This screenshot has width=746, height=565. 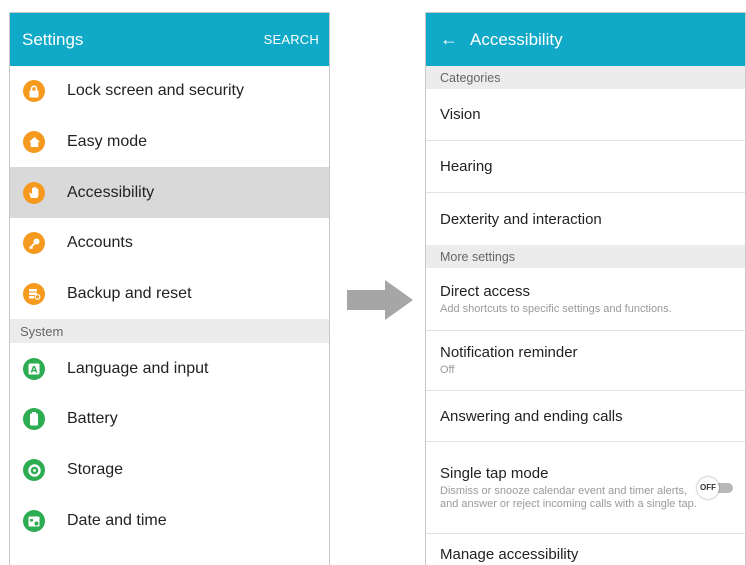 I want to click on home-icon, so click(x=34, y=142).